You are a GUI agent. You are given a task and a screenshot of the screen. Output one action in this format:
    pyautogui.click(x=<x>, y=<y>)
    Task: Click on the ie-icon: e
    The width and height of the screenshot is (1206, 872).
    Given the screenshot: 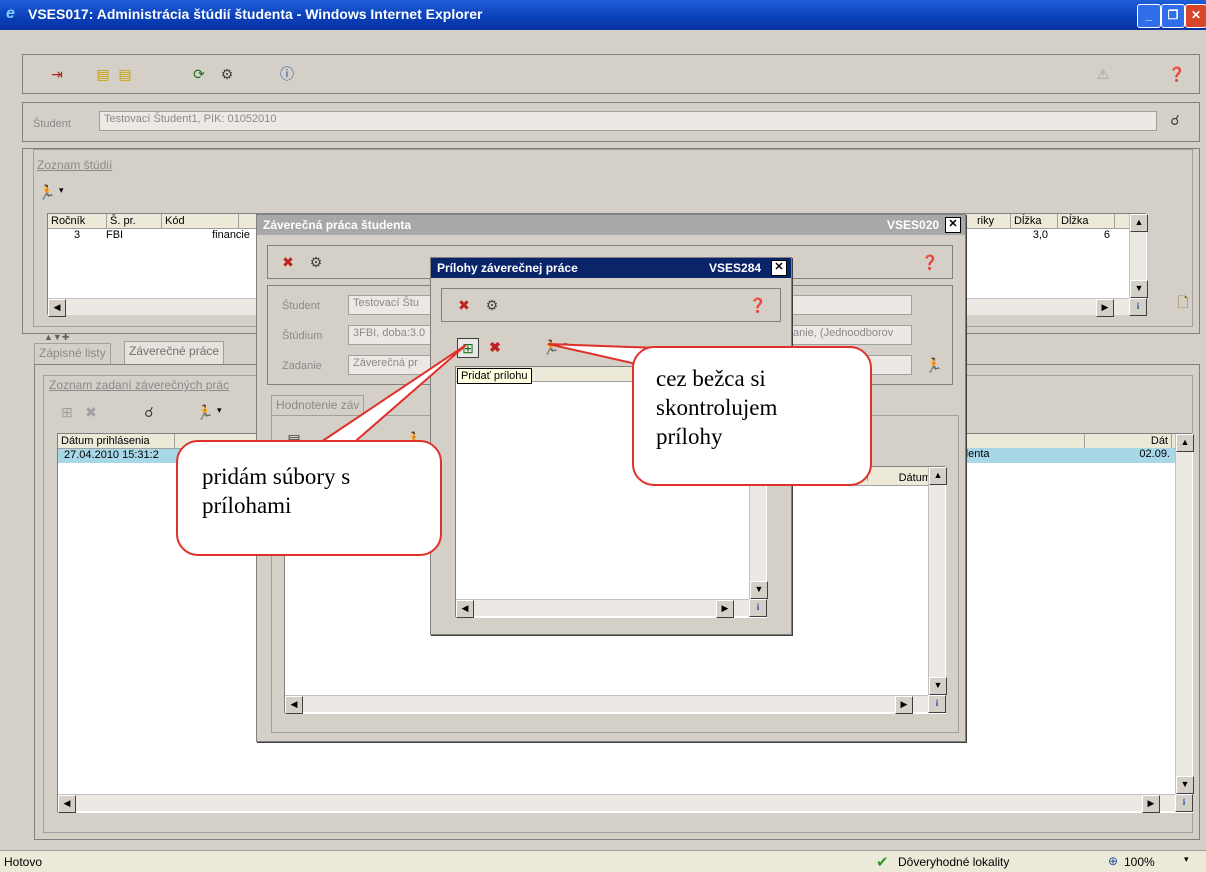 What is the action you would take?
    pyautogui.click(x=10, y=13)
    